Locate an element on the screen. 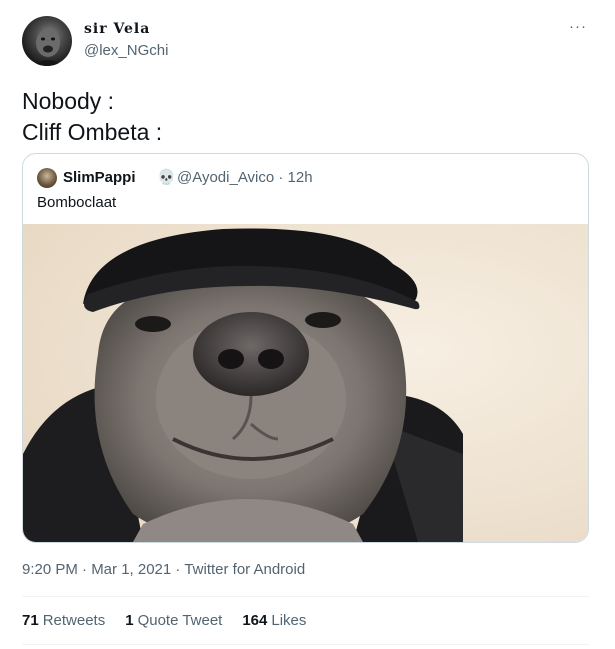 This screenshot has width=615, height=649. quoted-author-name: SlimPappi is located at coordinates (99, 177).